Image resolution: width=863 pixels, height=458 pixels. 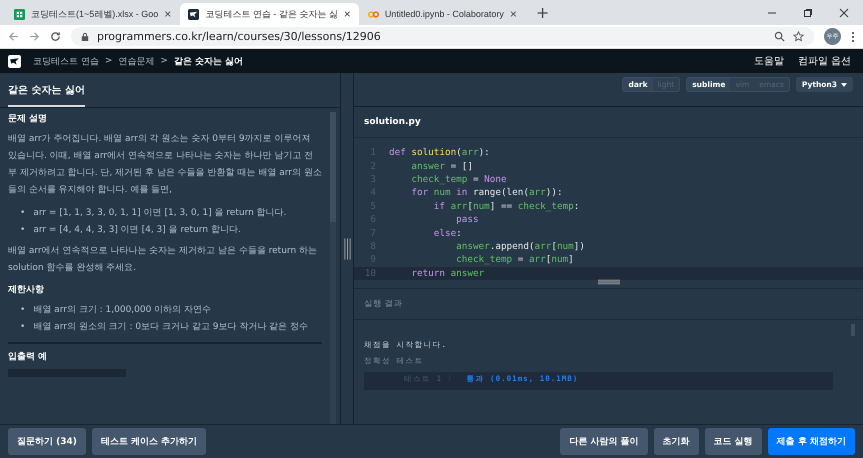 I want to click on code-line: if arr[num] == check_temp:, so click(x=506, y=206).